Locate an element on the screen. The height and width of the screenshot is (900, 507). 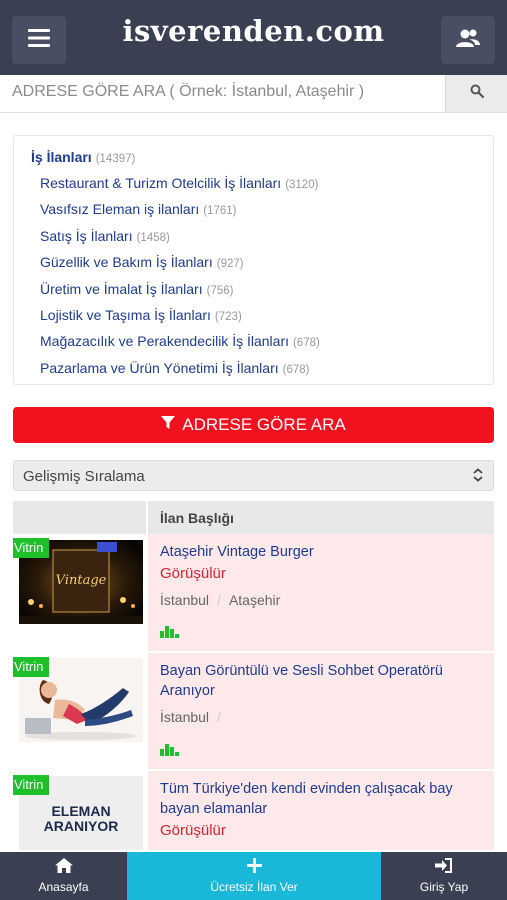
account-button is located at coordinates (468, 40).